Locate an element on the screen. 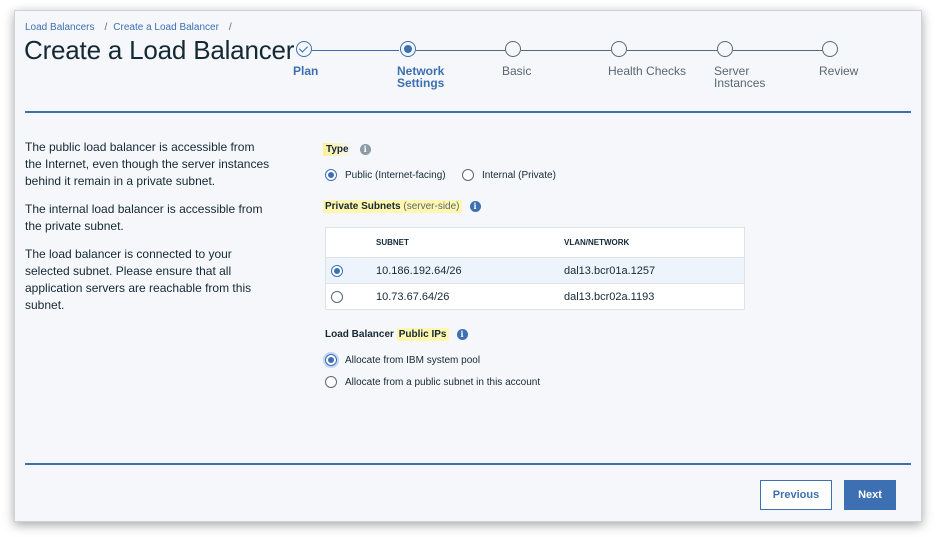 This screenshot has height=537, width=937. table-header-subnet: SUBNET is located at coordinates (392, 242).